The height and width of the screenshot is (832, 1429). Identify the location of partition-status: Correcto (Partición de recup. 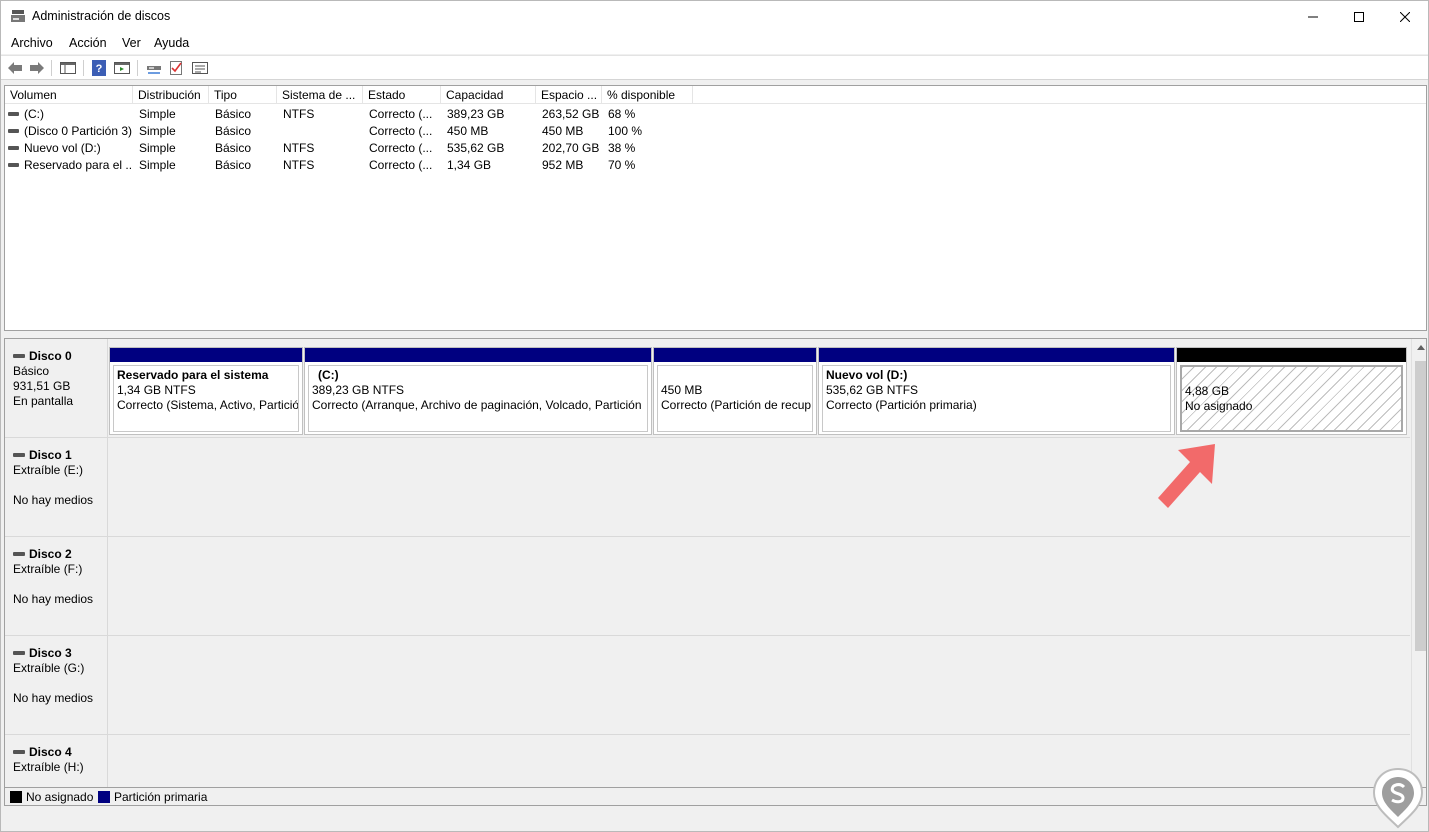
(736, 405).